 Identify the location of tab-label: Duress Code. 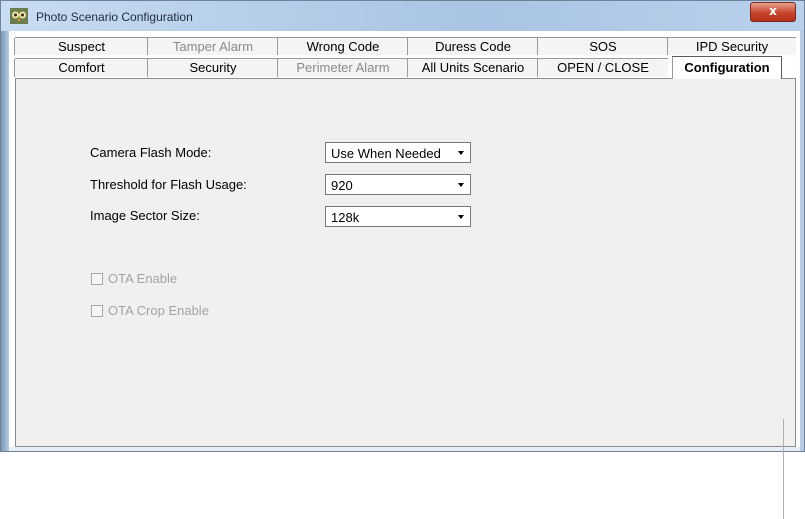
(473, 46).